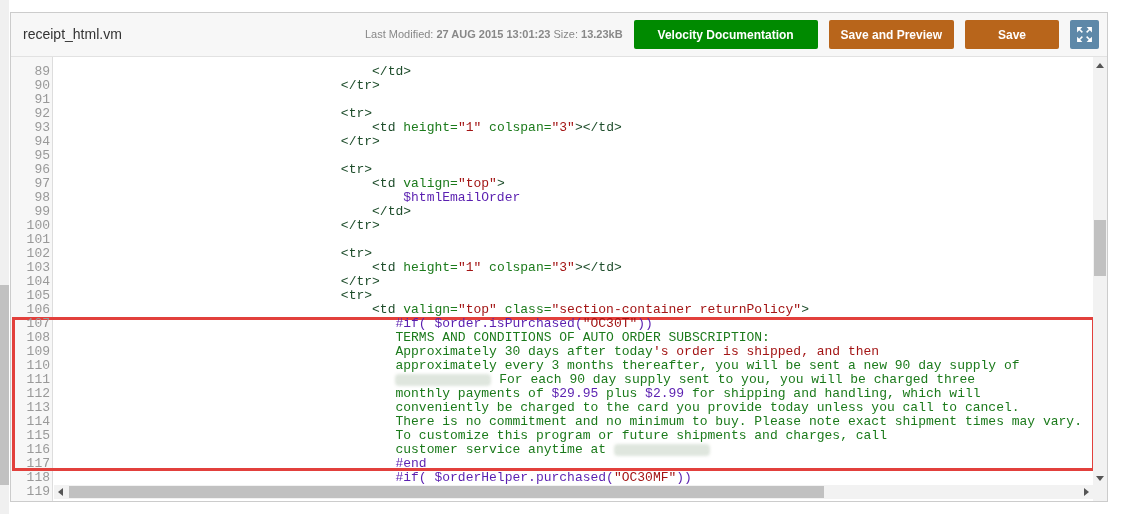 The width and height of the screenshot is (1121, 514). I want to click on horizontal-scrollbar, so click(573, 492).